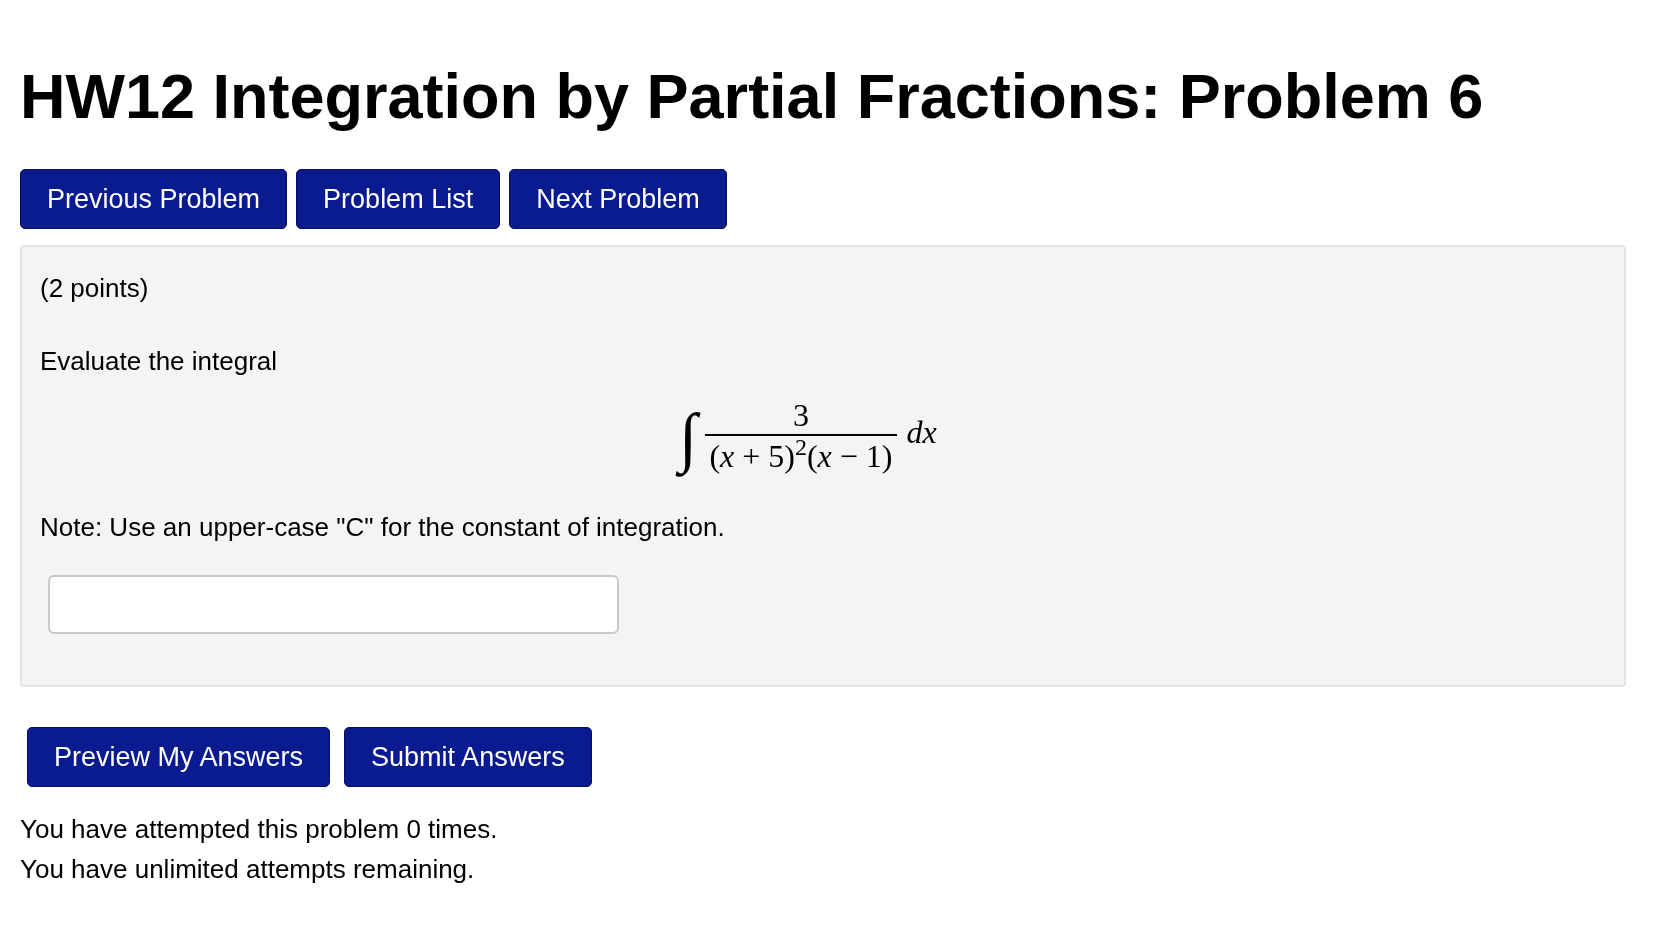 This screenshot has width=1666, height=928. I want to click on numerator: 3, so click(800, 415).